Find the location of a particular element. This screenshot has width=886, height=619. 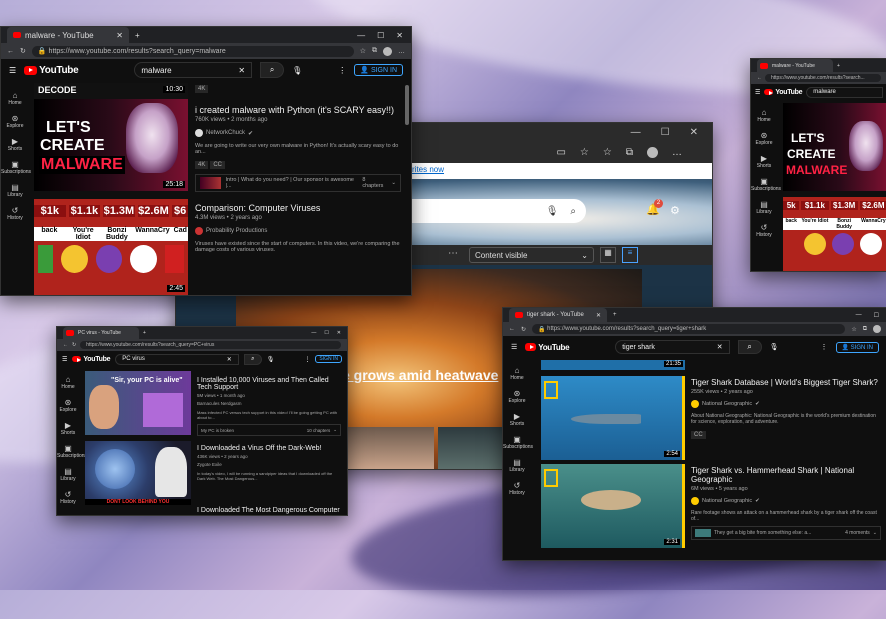

settings-gear-icon: ⚙ is located at coordinates (675, 210).